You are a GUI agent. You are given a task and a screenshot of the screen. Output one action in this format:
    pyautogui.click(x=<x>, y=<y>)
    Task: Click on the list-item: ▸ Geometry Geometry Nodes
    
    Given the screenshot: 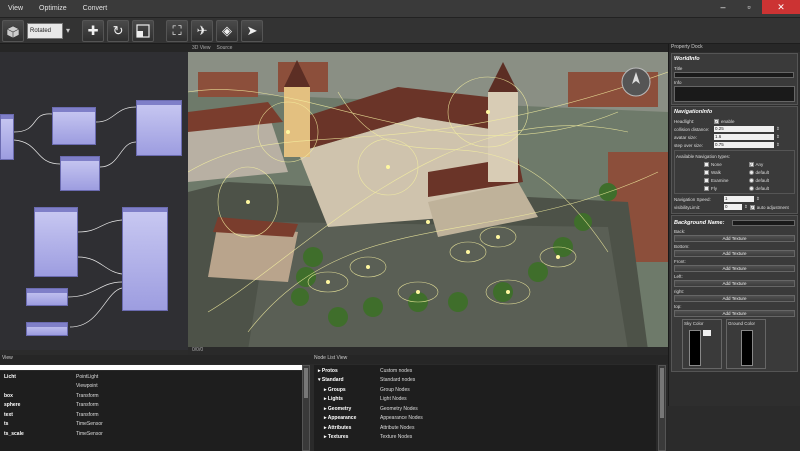 What is the action you would take?
    pyautogui.click(x=485, y=409)
    